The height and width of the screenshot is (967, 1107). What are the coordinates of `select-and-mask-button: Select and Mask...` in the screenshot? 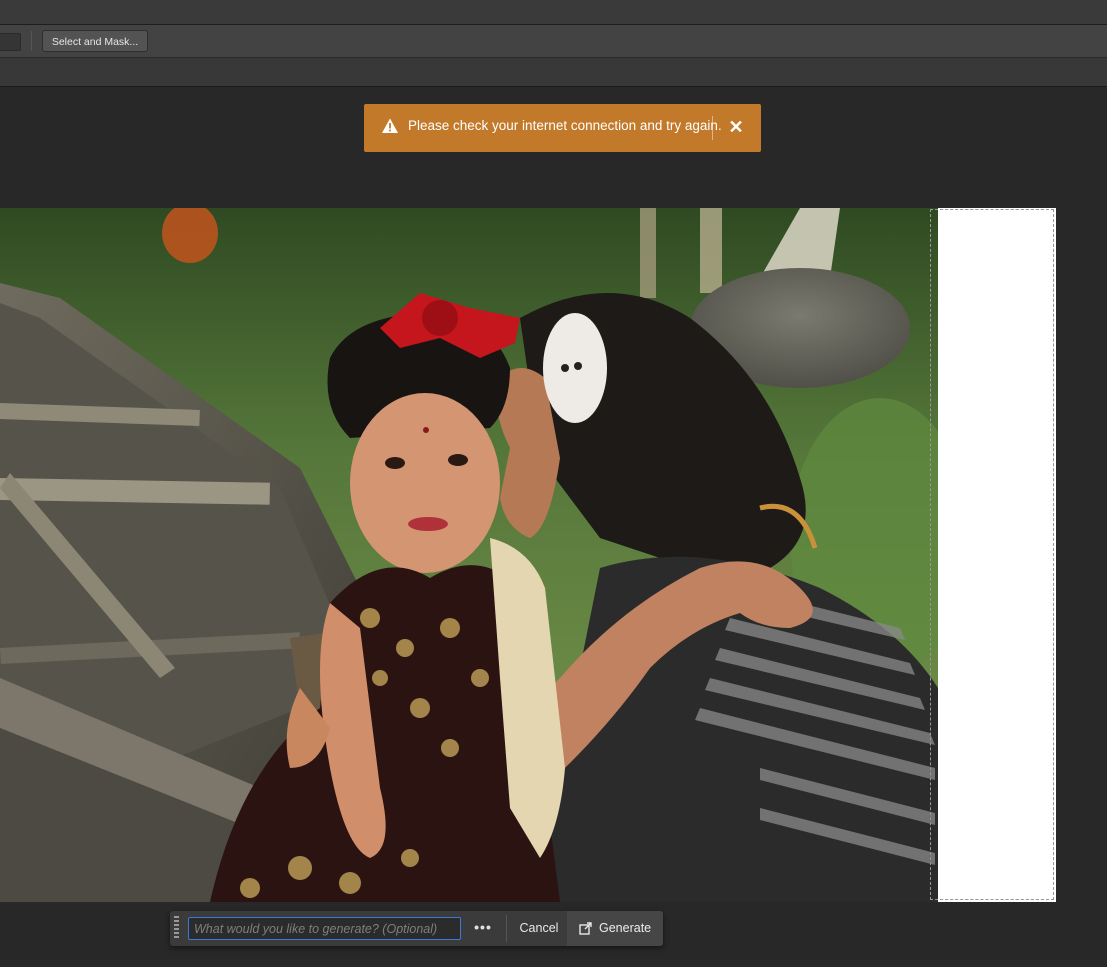 It's located at (95, 41).